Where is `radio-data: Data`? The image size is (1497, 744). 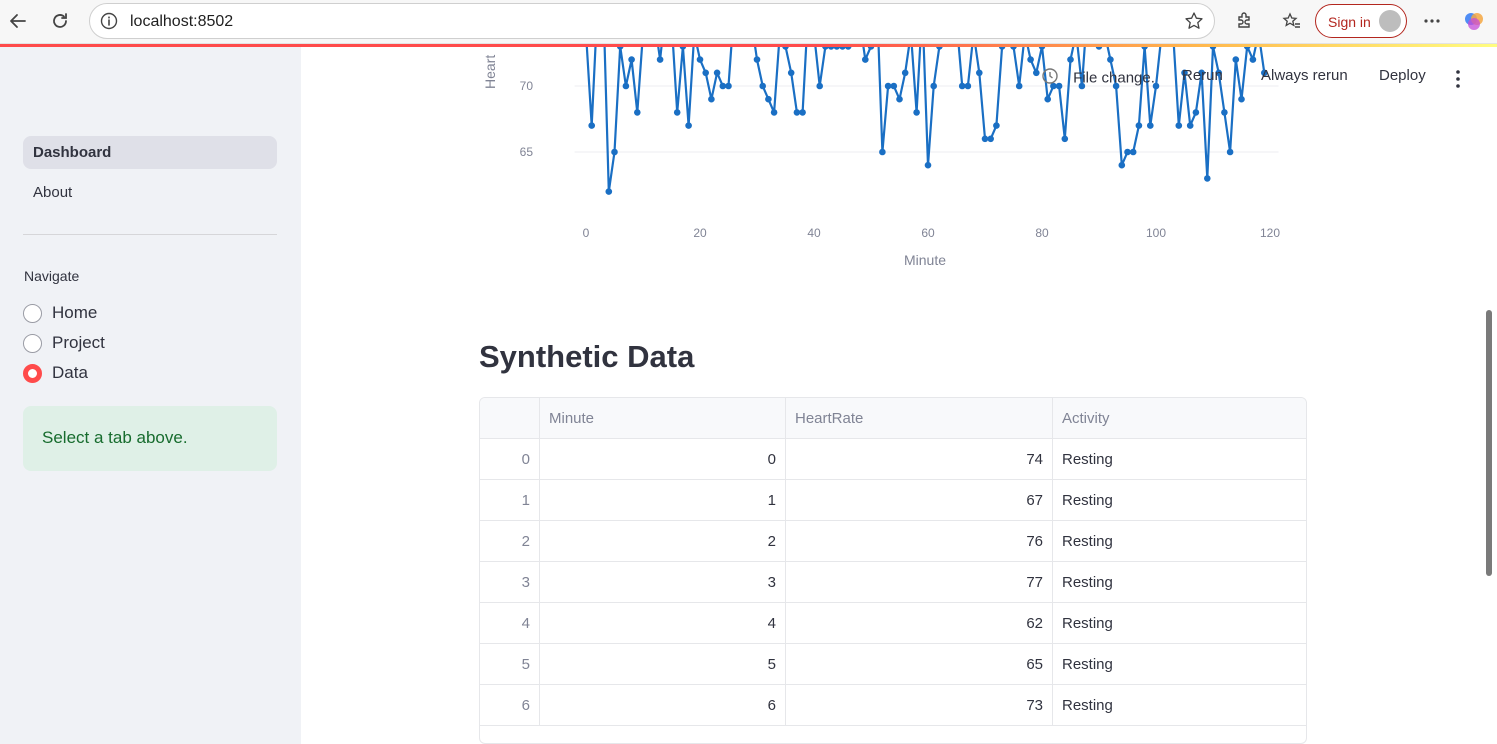
radio-data: Data is located at coordinates (55, 373).